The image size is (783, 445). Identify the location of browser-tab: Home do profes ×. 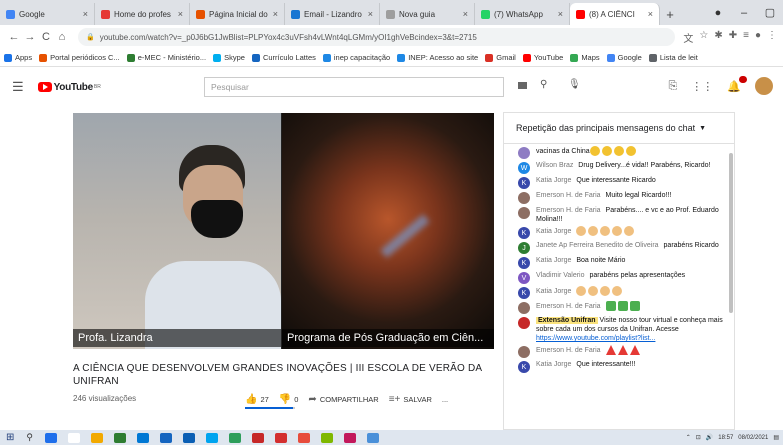
(142, 14).